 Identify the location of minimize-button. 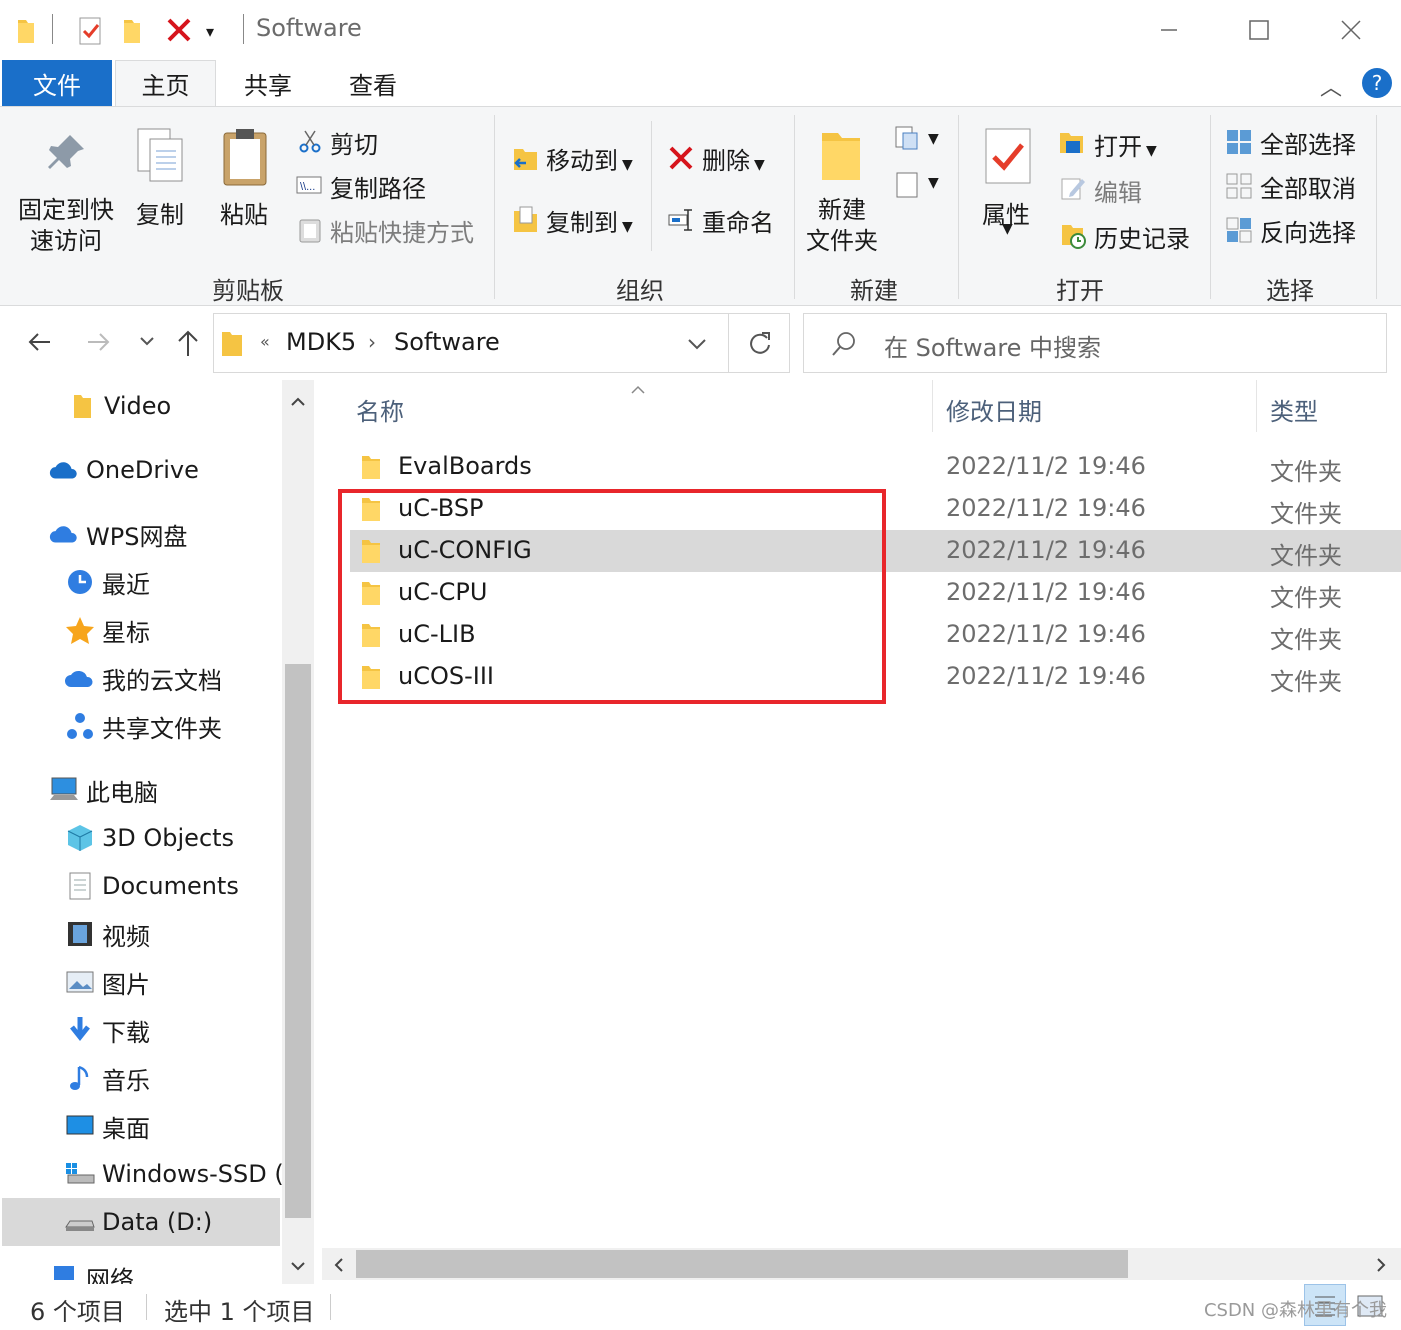
(1169, 30).